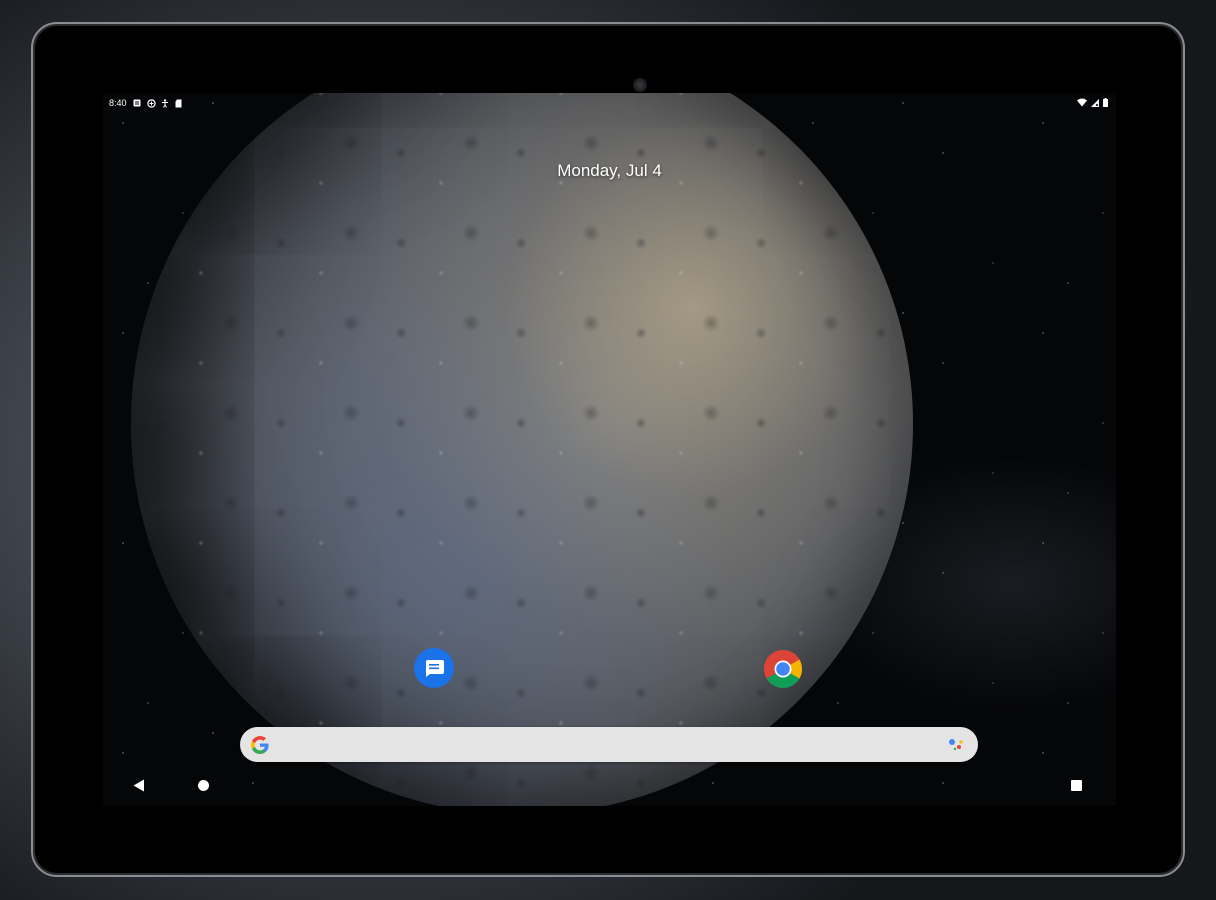  What do you see at coordinates (640, 85) in the screenshot?
I see `front-camera` at bounding box center [640, 85].